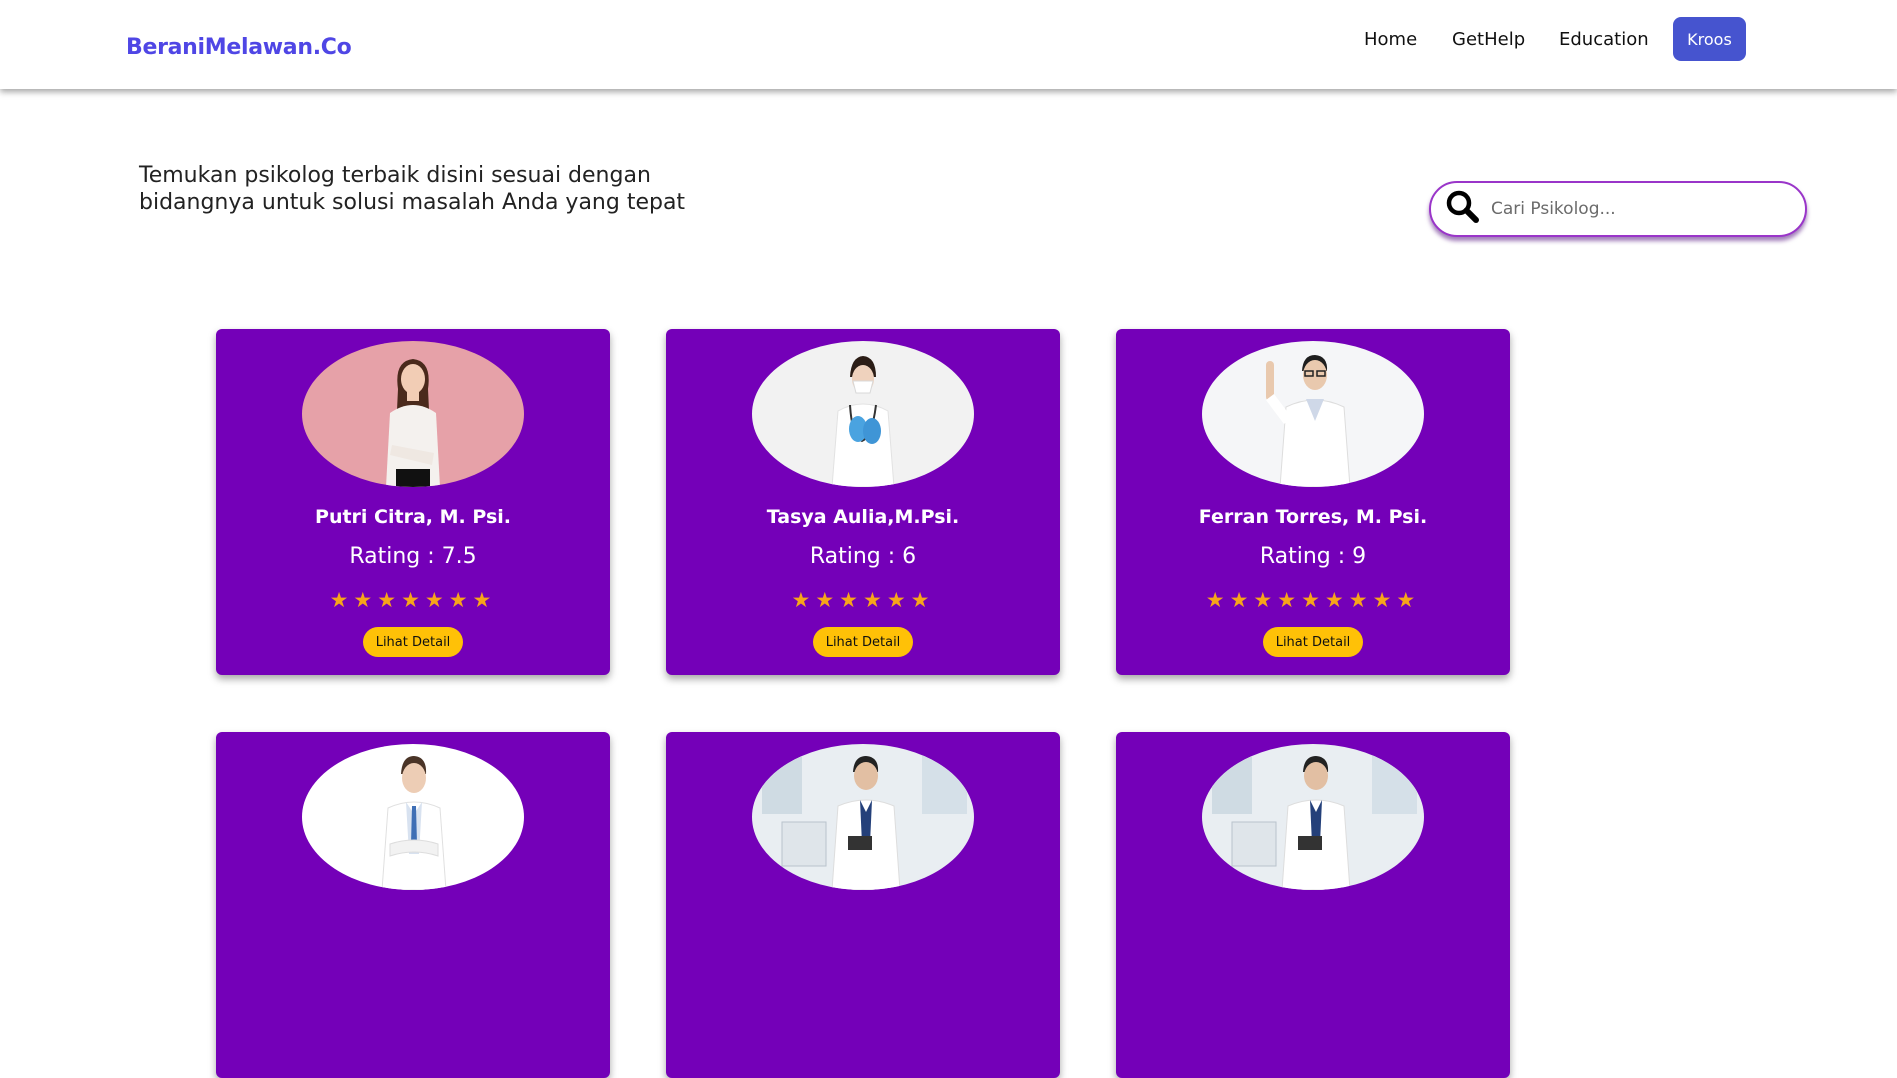 The width and height of the screenshot is (1897, 1078). I want to click on search-bar, so click(1618, 209).